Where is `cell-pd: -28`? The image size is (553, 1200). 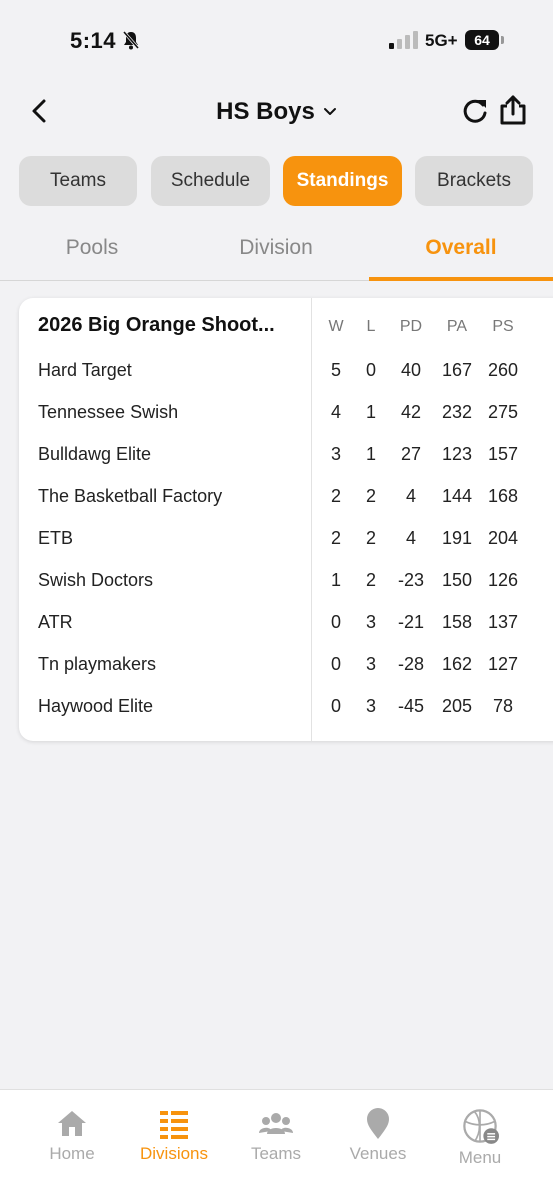 cell-pd: -28 is located at coordinates (410, 664).